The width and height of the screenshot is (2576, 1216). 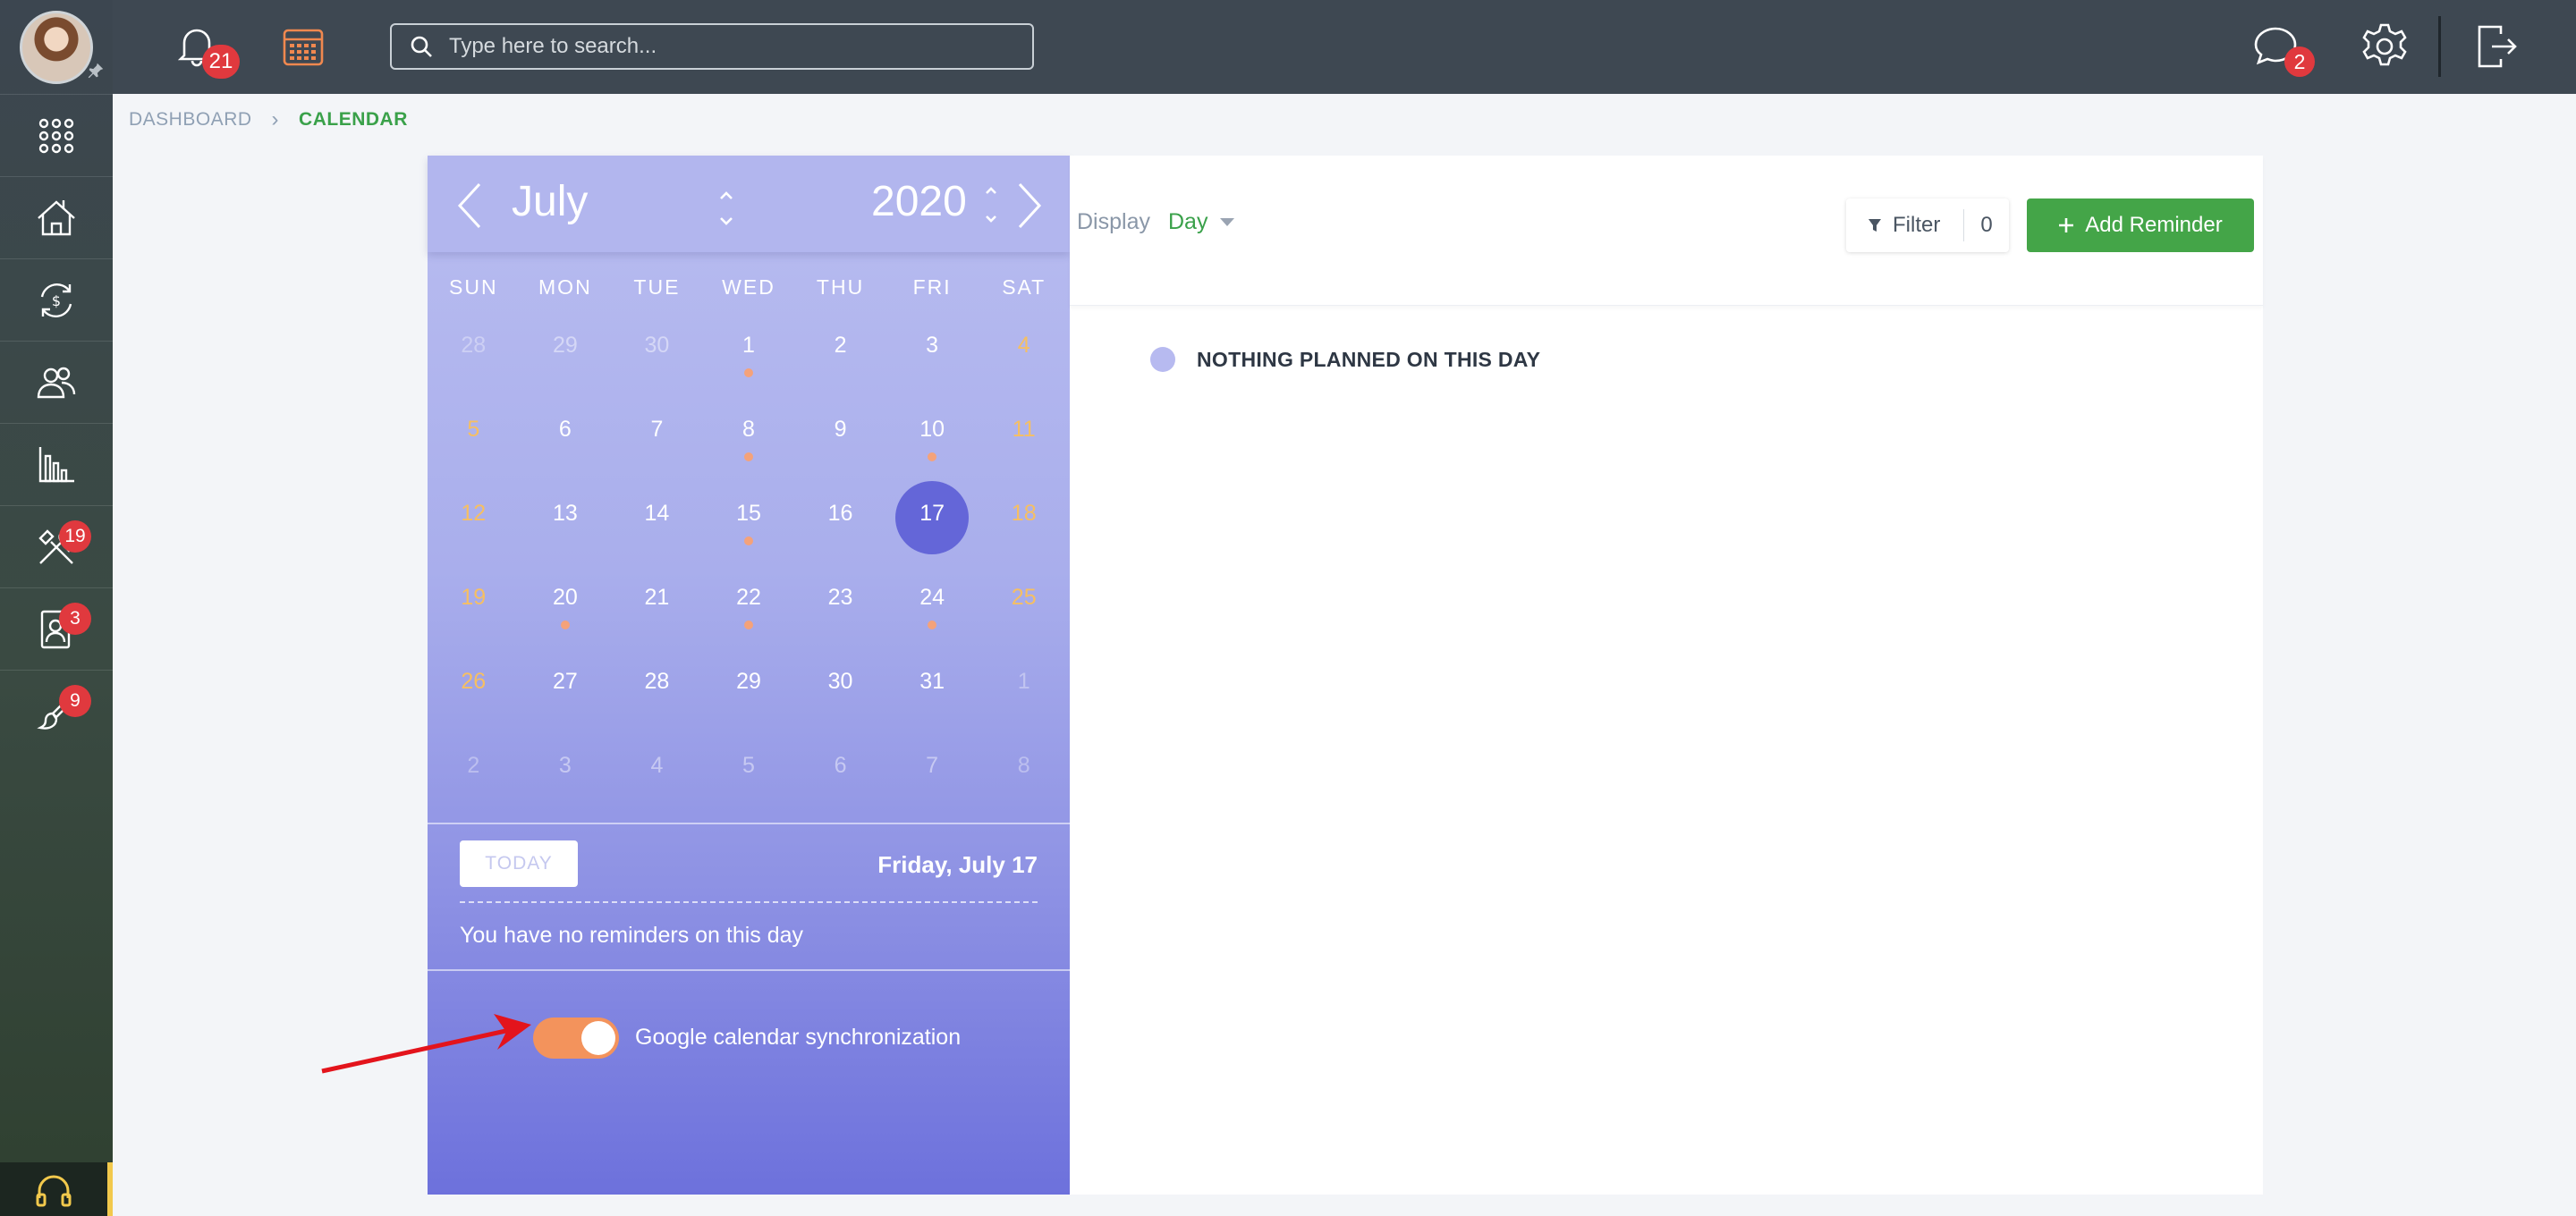 I want to click on calendar-day: 18, so click(x=1024, y=520).